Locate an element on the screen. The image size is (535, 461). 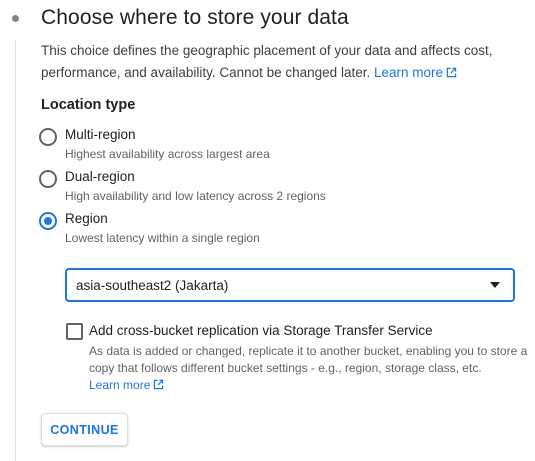
dropdown-arrow-icon is located at coordinates (495, 285).